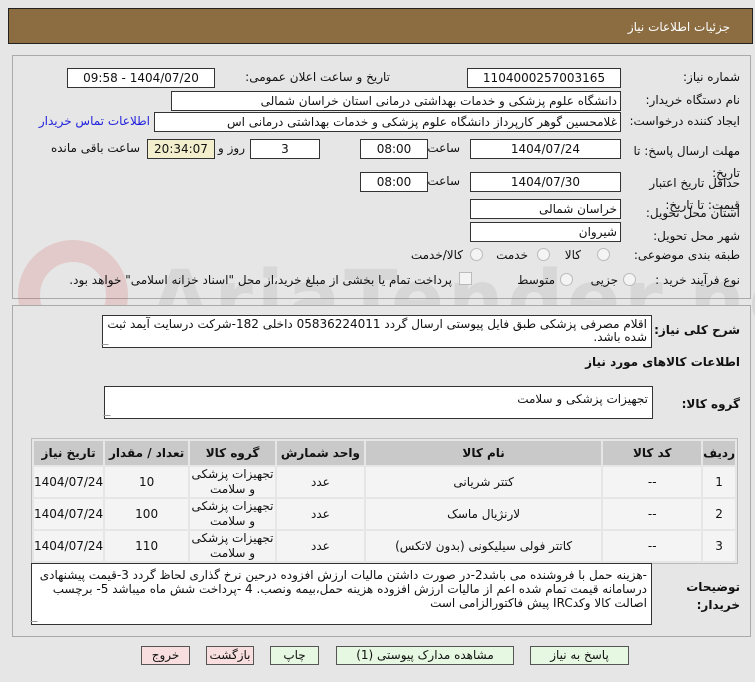 The height and width of the screenshot is (682, 755). I want to click on category-both-label: کالا/خدمت, so click(436, 255).